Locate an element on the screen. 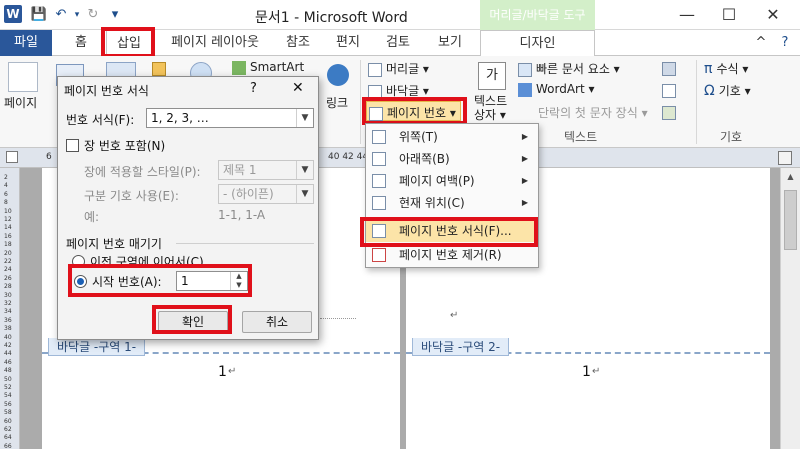  title-bar: W 💾 ↶ ▾ ↻ ▾ 문서1 - Microsoft Word — ☐ ✕ is located at coordinates (400, 15).